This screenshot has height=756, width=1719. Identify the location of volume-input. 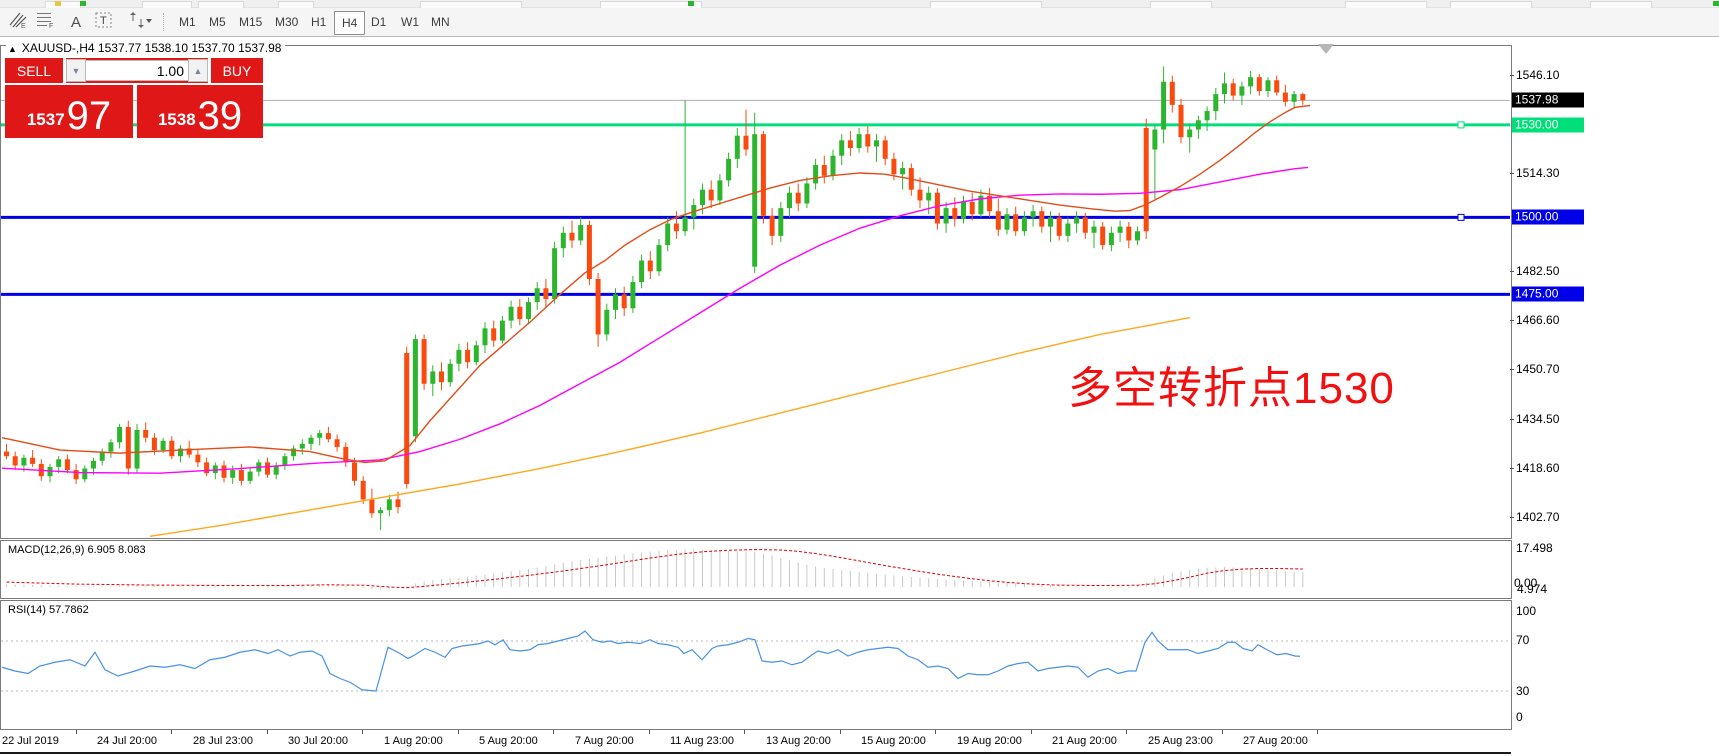
(137, 70).